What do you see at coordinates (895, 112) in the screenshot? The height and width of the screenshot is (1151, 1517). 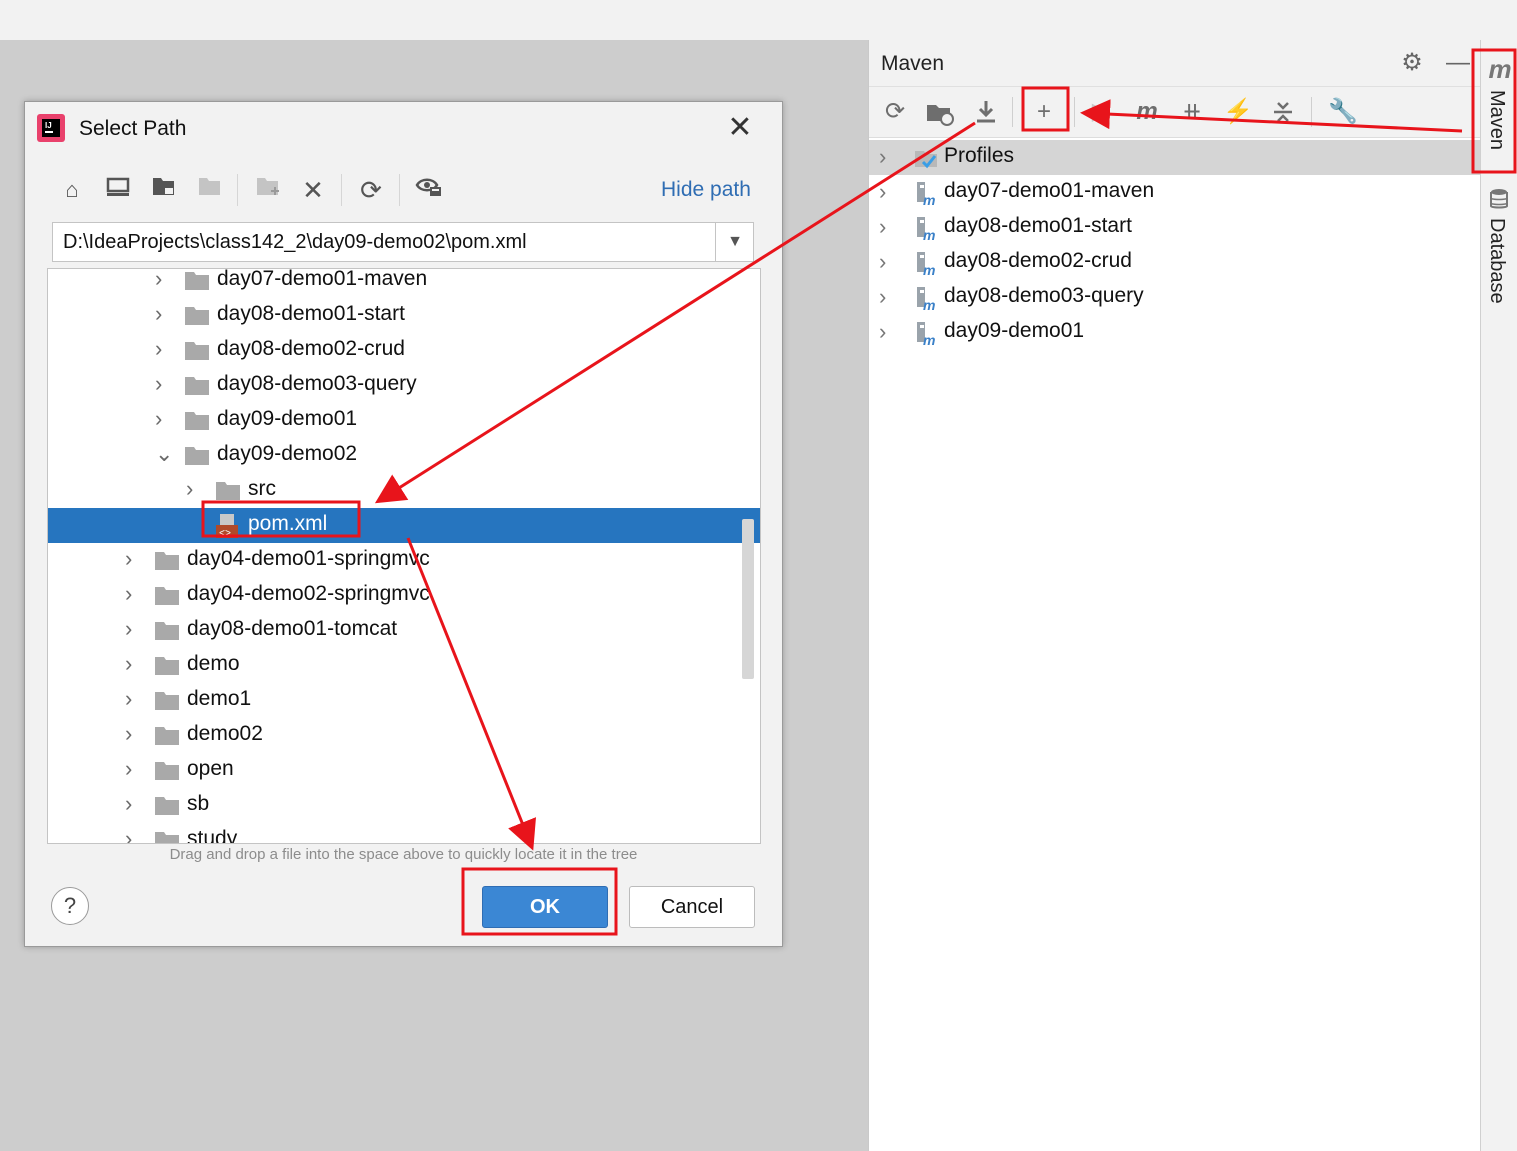 I see `reload-icon: ⟳` at bounding box center [895, 112].